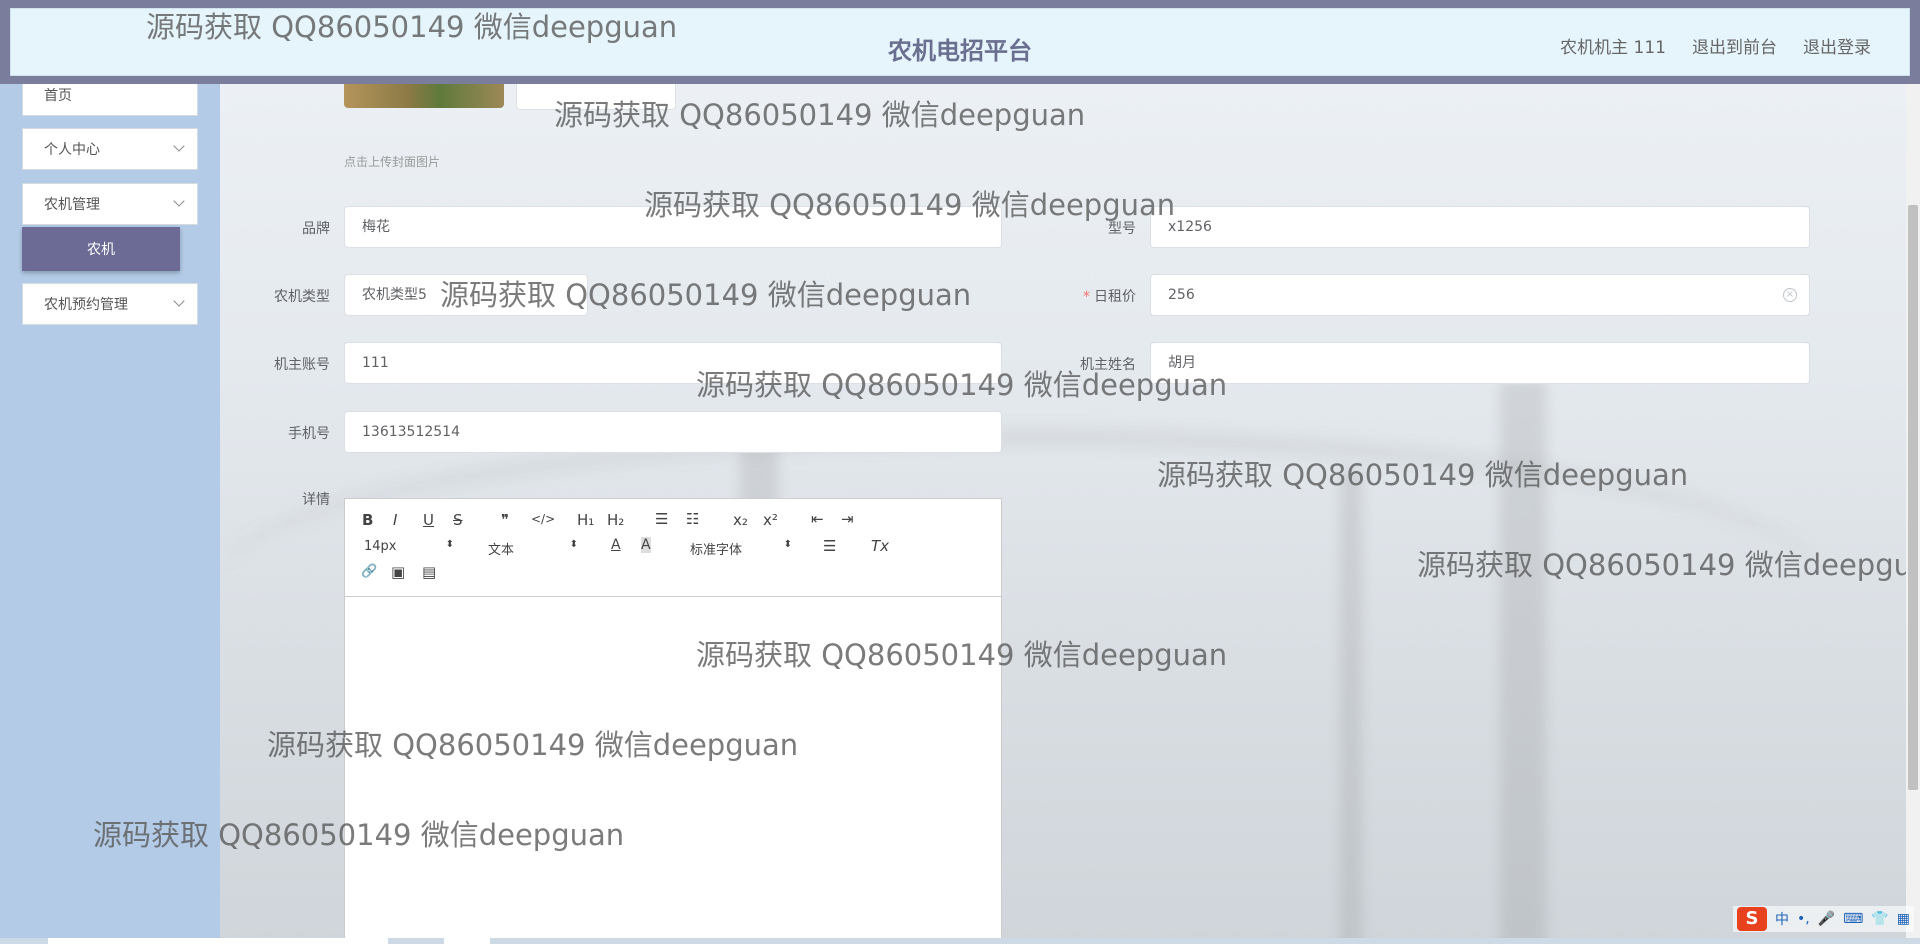  What do you see at coordinates (1480, 363) in the screenshot?
I see `owner-name-input: 胡月` at bounding box center [1480, 363].